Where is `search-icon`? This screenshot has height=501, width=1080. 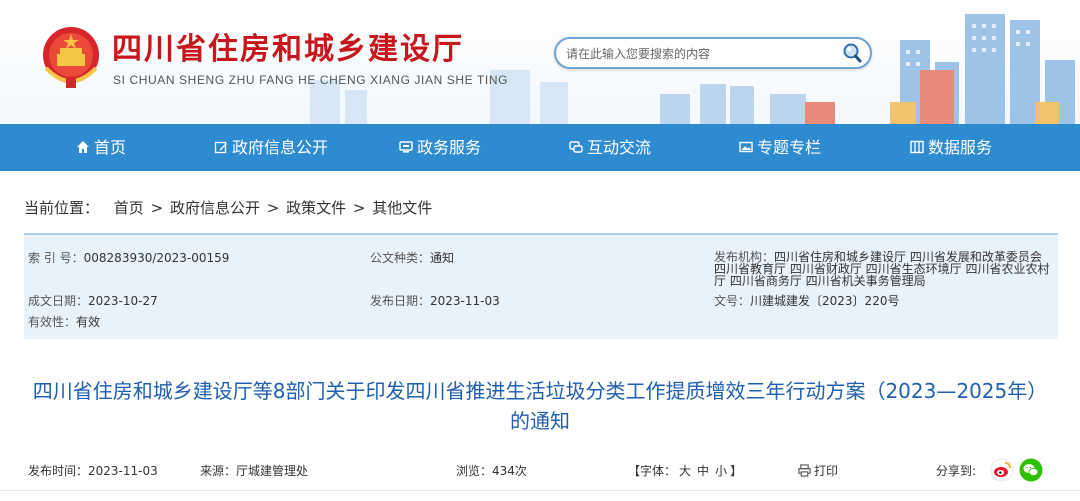 search-icon is located at coordinates (852, 53).